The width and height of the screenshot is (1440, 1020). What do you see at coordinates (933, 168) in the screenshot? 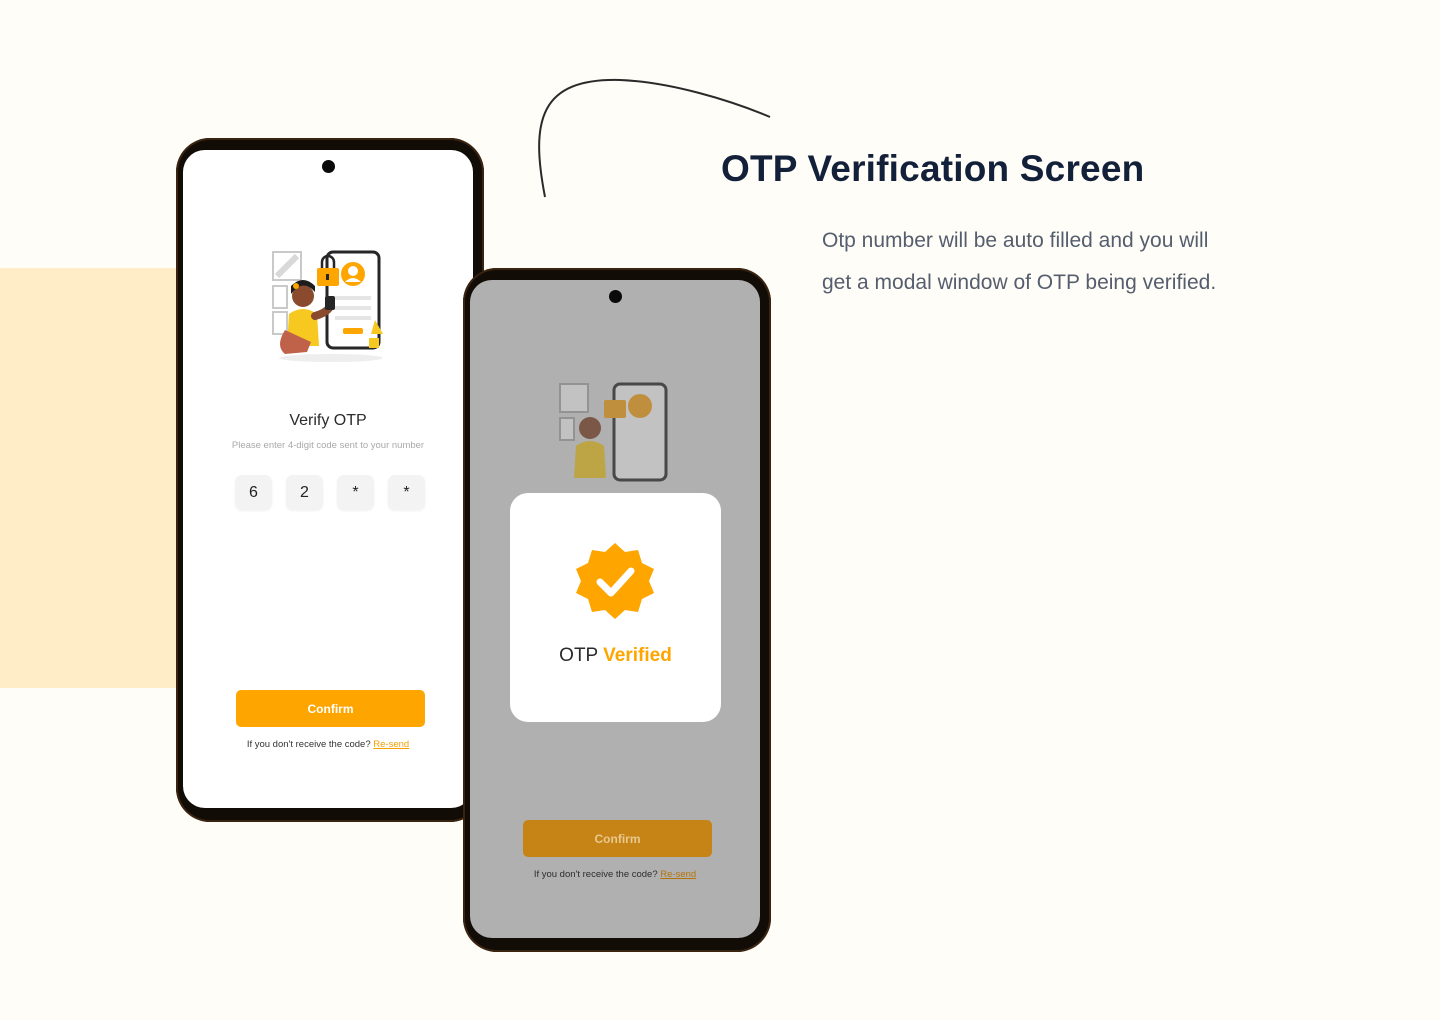
I see `page-heading: OTP Verification Screen` at bounding box center [933, 168].